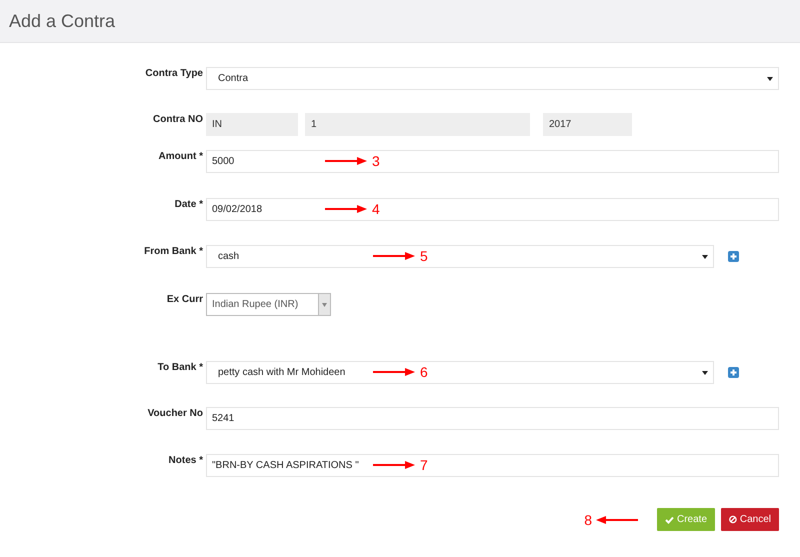  What do you see at coordinates (189, 204) in the screenshot?
I see `field-label: Date *` at bounding box center [189, 204].